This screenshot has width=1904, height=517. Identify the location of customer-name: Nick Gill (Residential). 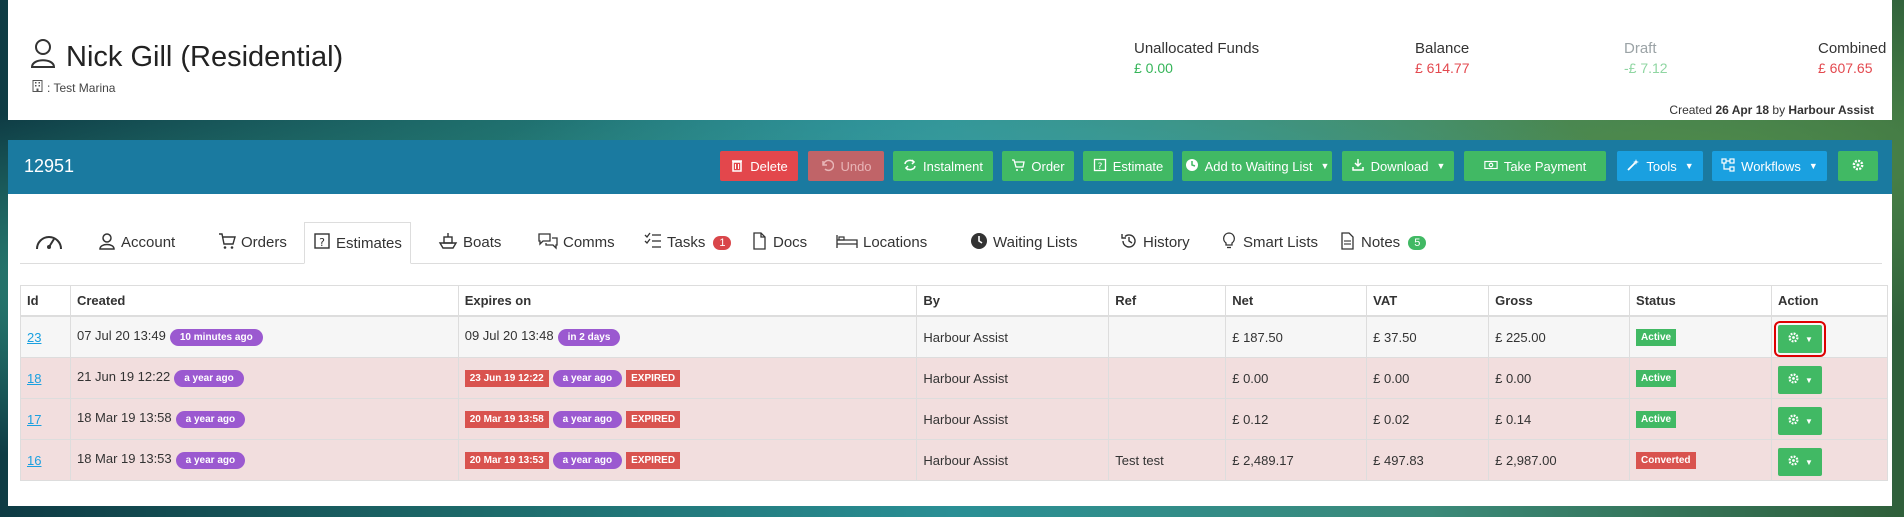
(205, 56).